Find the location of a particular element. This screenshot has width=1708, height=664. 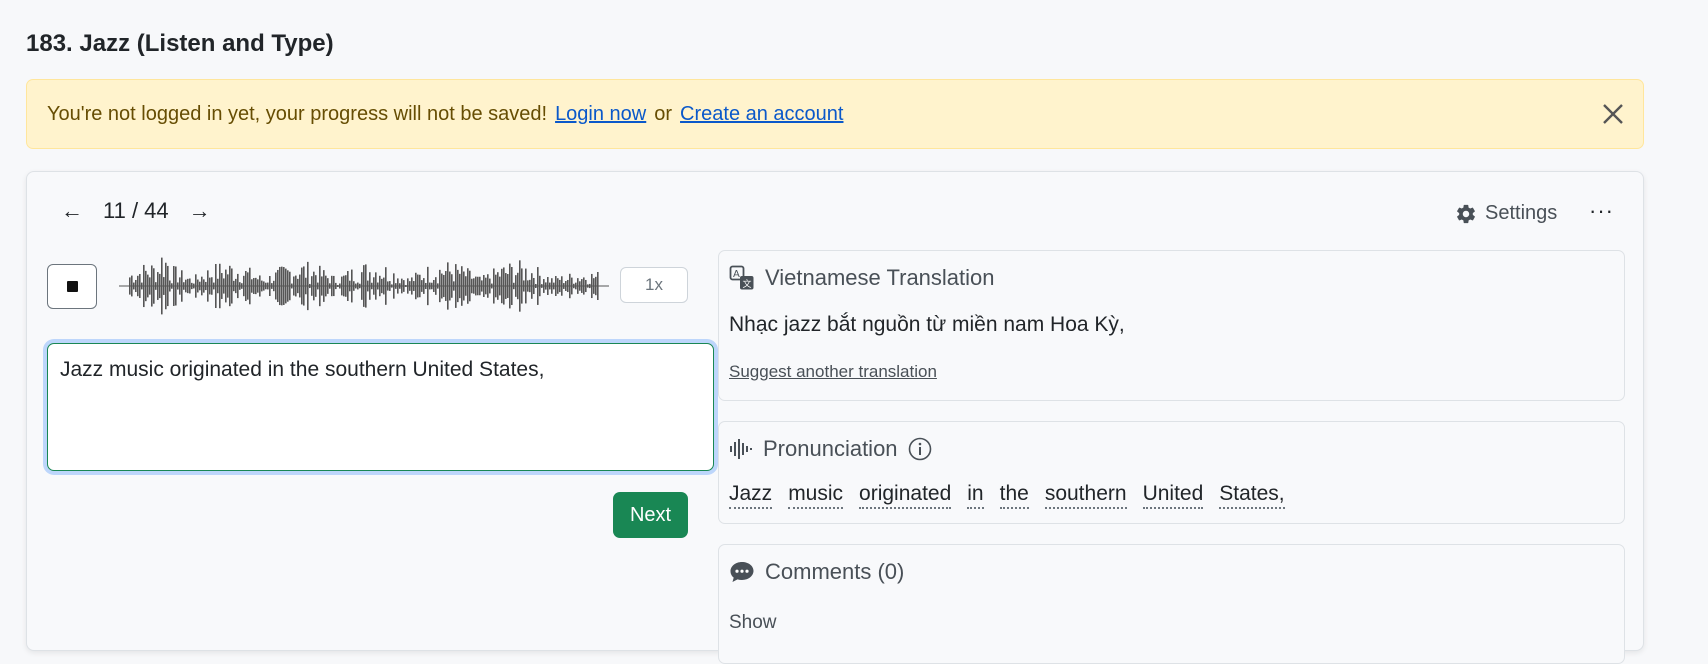

more-options-icon: ··· is located at coordinates (1601, 211).